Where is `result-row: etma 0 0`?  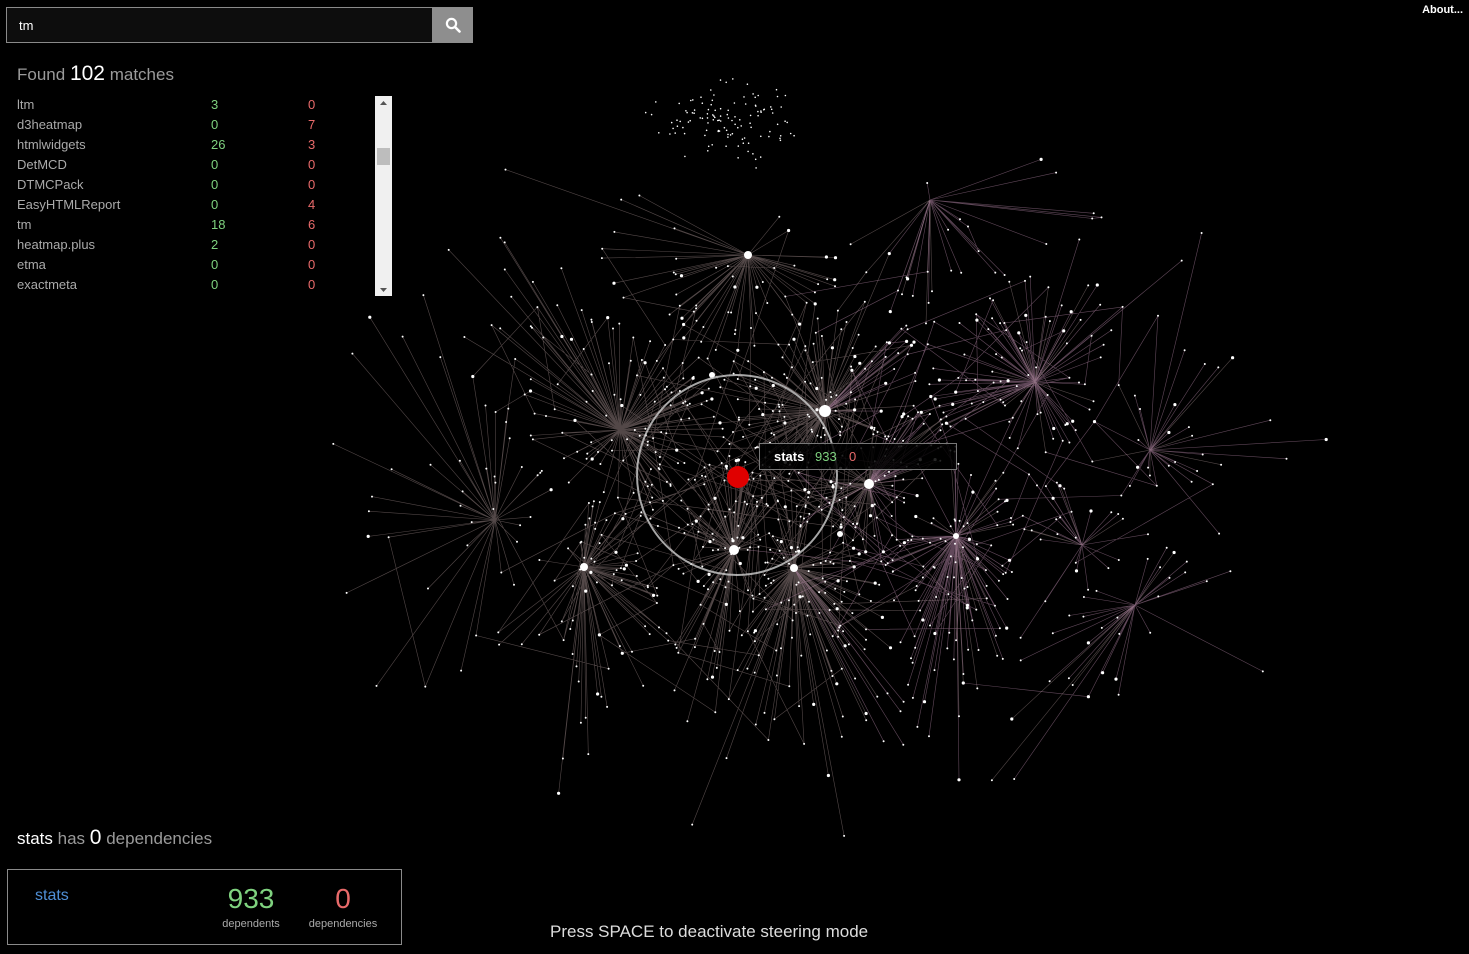
result-row: etma 0 0 is located at coordinates (204, 266).